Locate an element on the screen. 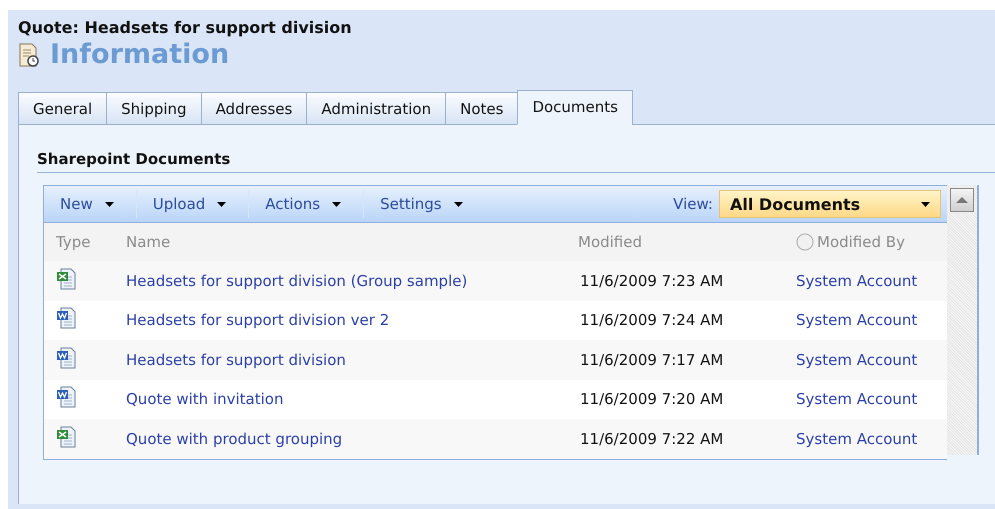 This screenshot has width=995, height=509. menu-button: Actions is located at coordinates (303, 204).